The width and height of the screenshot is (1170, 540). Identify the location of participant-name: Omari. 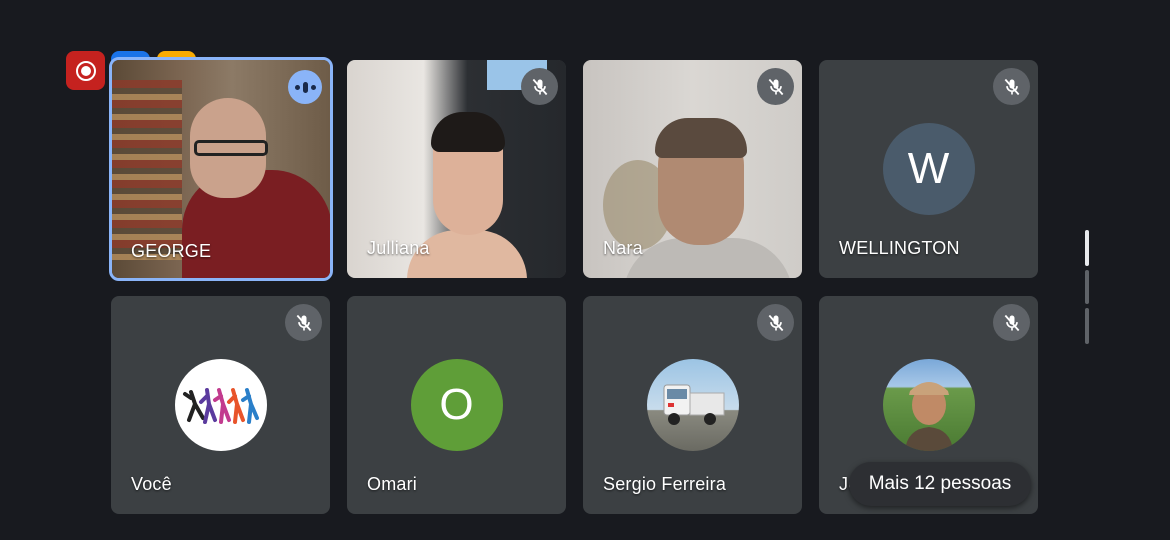
(392, 484).